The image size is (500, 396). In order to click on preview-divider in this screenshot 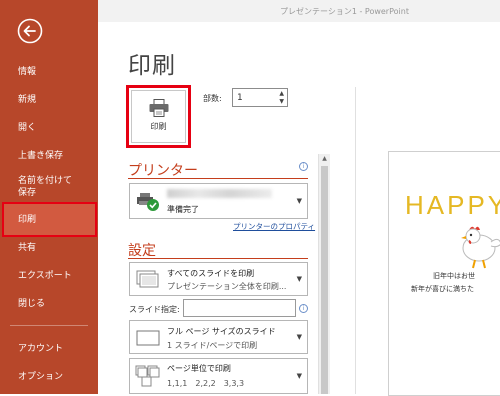, I will do `click(355, 240)`.